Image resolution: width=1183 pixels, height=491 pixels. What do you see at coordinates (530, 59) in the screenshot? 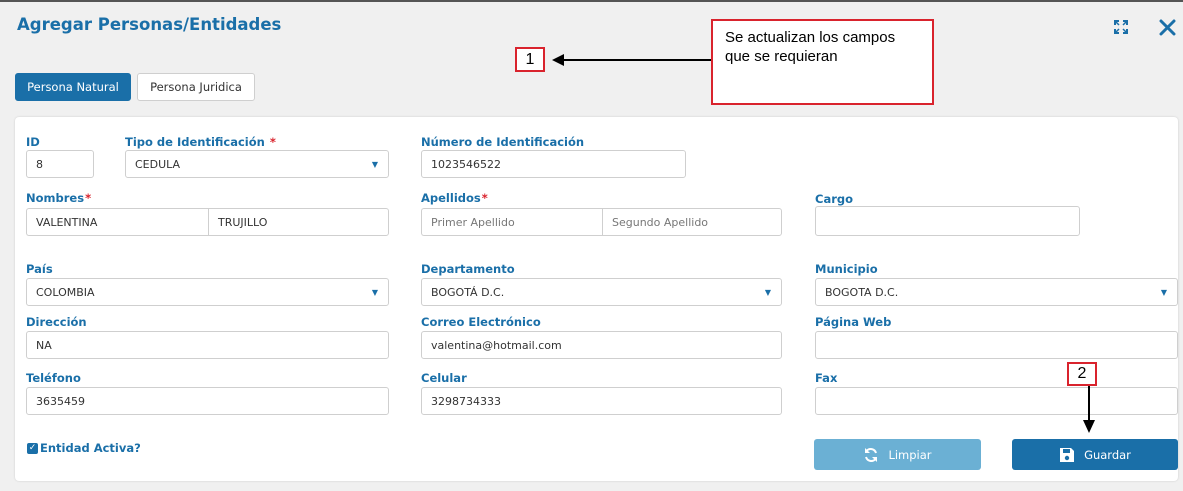
I see `annotation-marker-1: 1` at bounding box center [530, 59].